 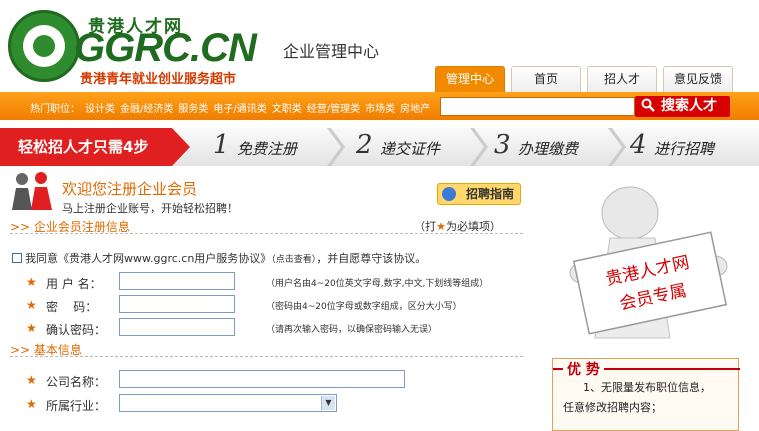 I want to click on site-logo: 贵港人才网 GGRC.CN 贵港青年就业创业服务超市, so click(x=138, y=48).